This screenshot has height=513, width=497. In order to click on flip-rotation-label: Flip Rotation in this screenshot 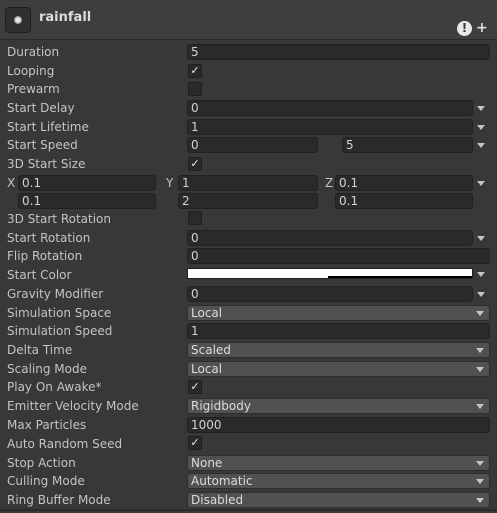, I will do `click(45, 256)`.